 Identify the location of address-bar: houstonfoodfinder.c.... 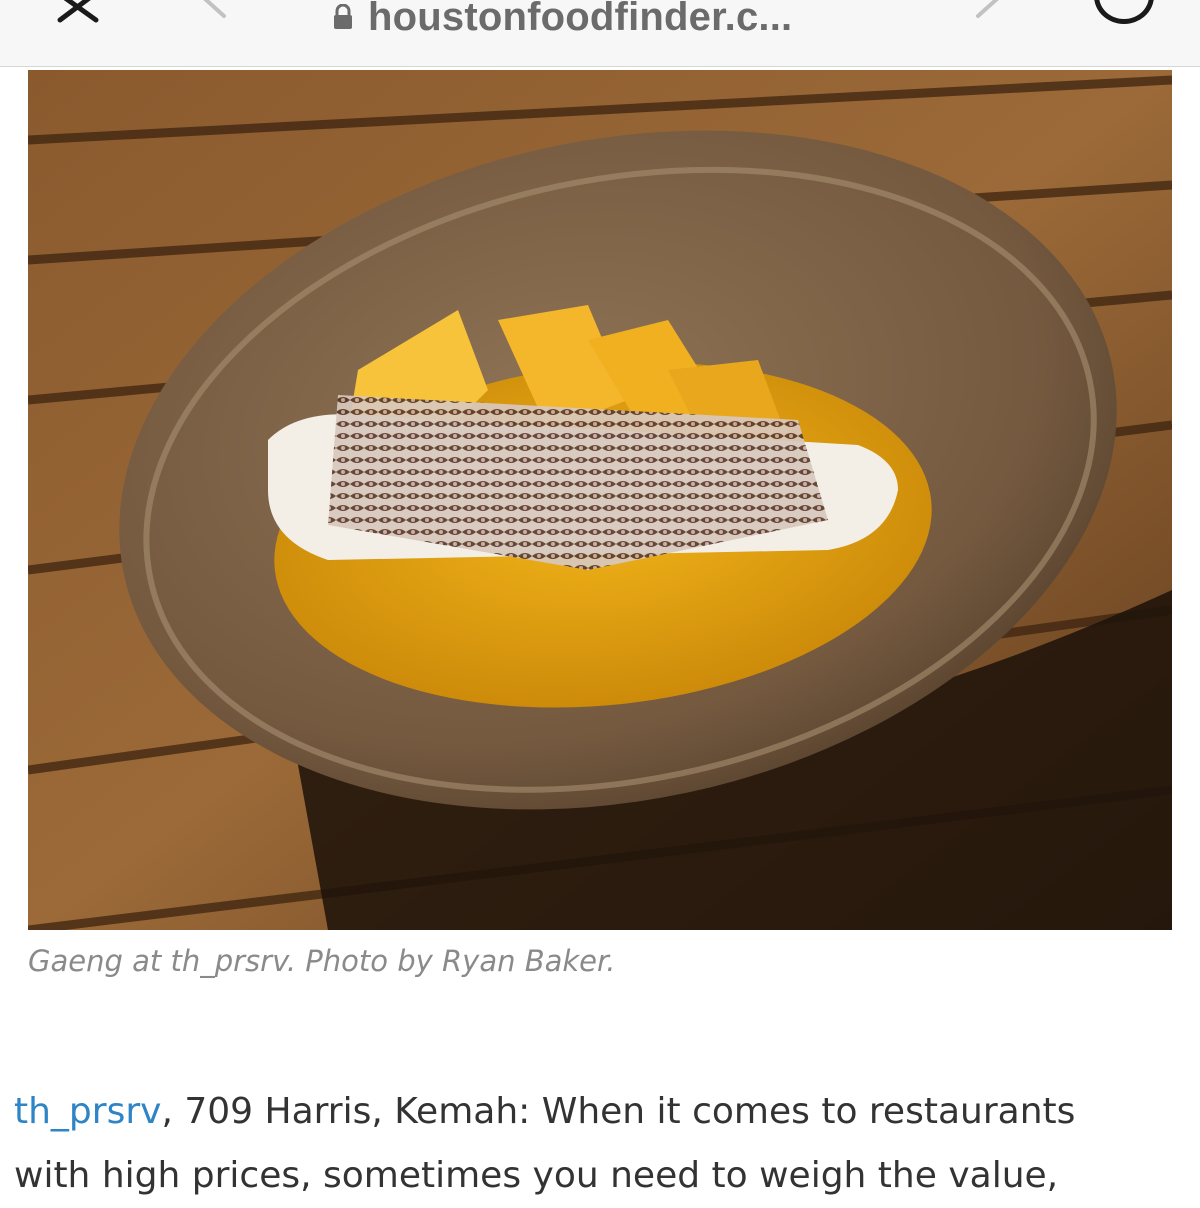
(562, 20).